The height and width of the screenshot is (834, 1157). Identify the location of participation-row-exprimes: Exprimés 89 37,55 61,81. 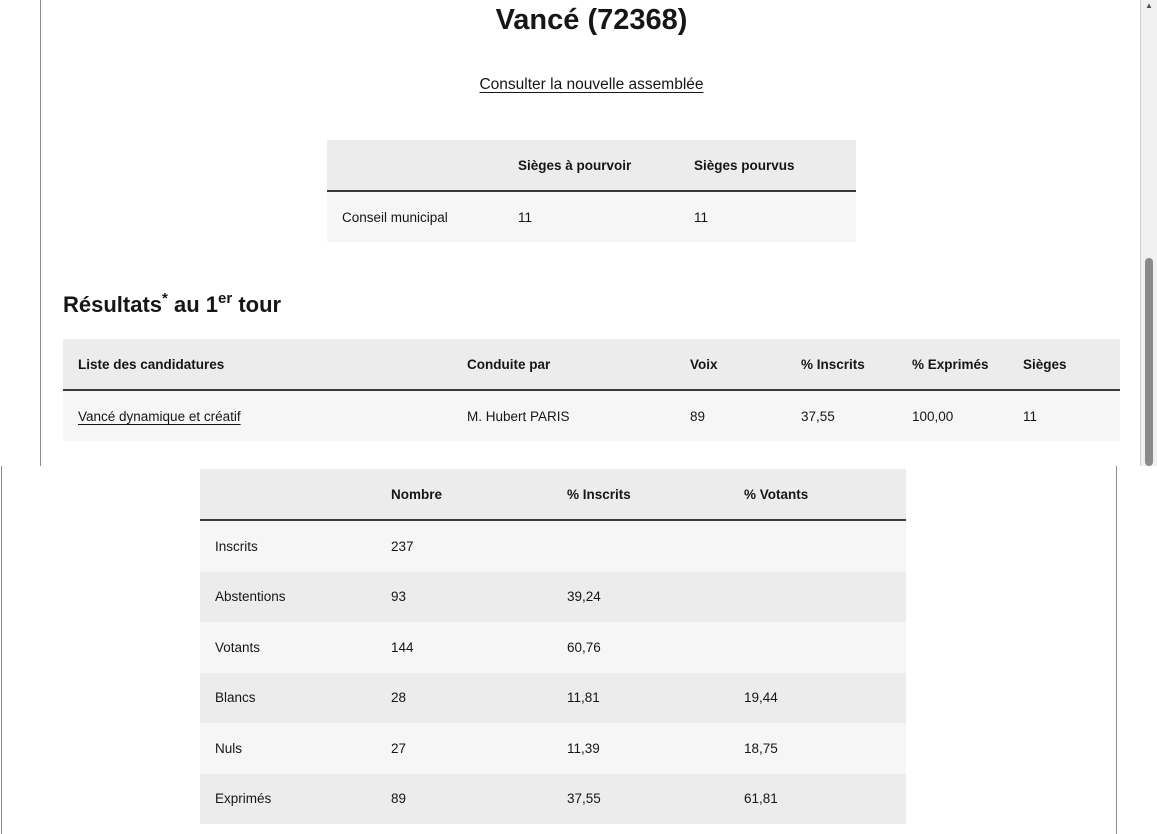
(553, 798).